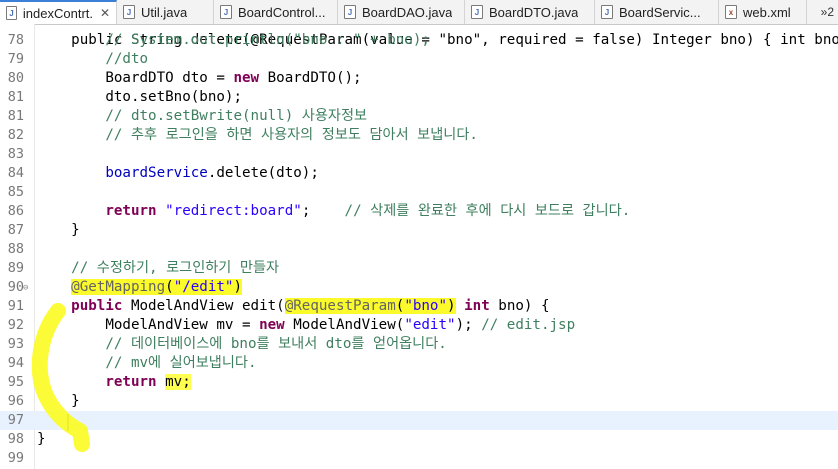 Image resolution: width=838 pixels, height=469 pixels. I want to click on code-line-14: 90 ⊖ @GetMapping("/edit"), so click(419, 287).